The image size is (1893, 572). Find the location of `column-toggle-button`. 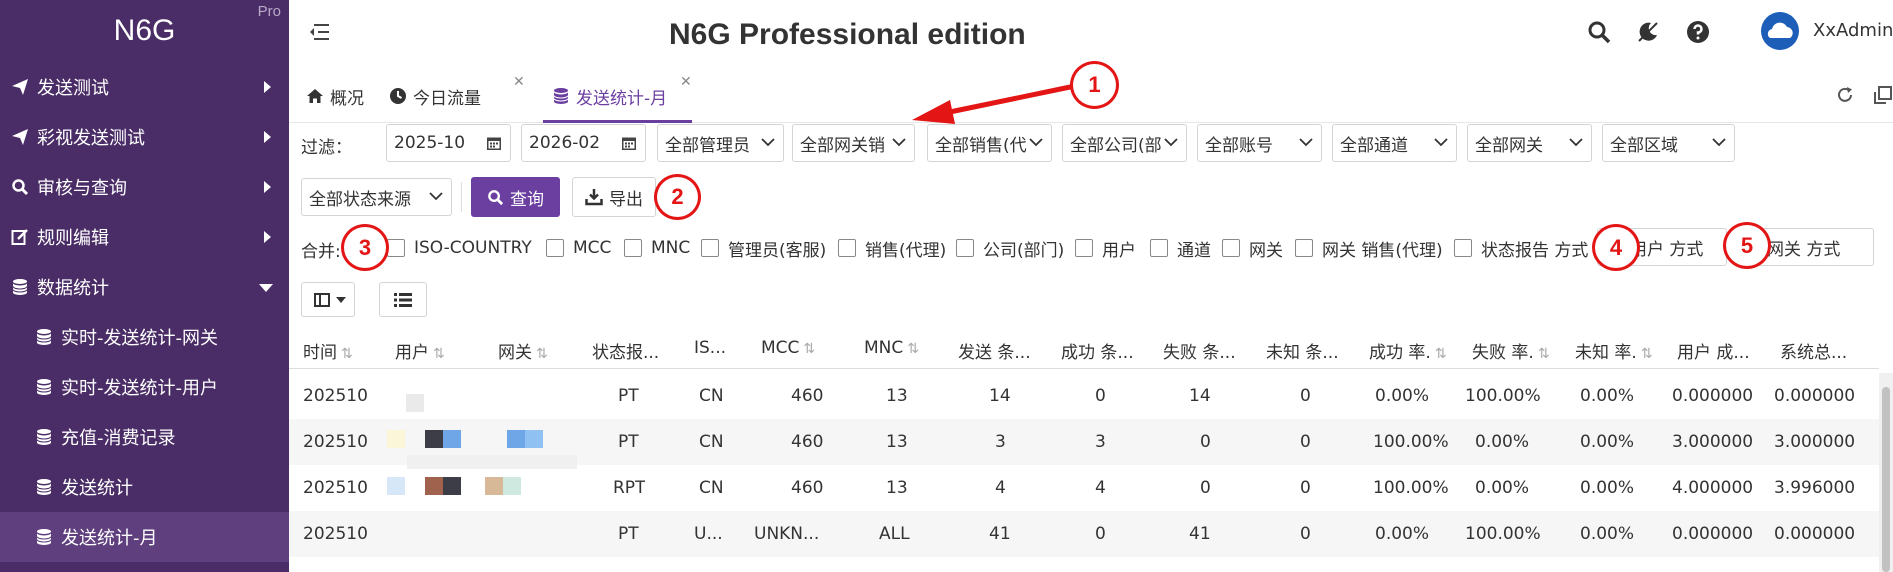

column-toggle-button is located at coordinates (328, 299).